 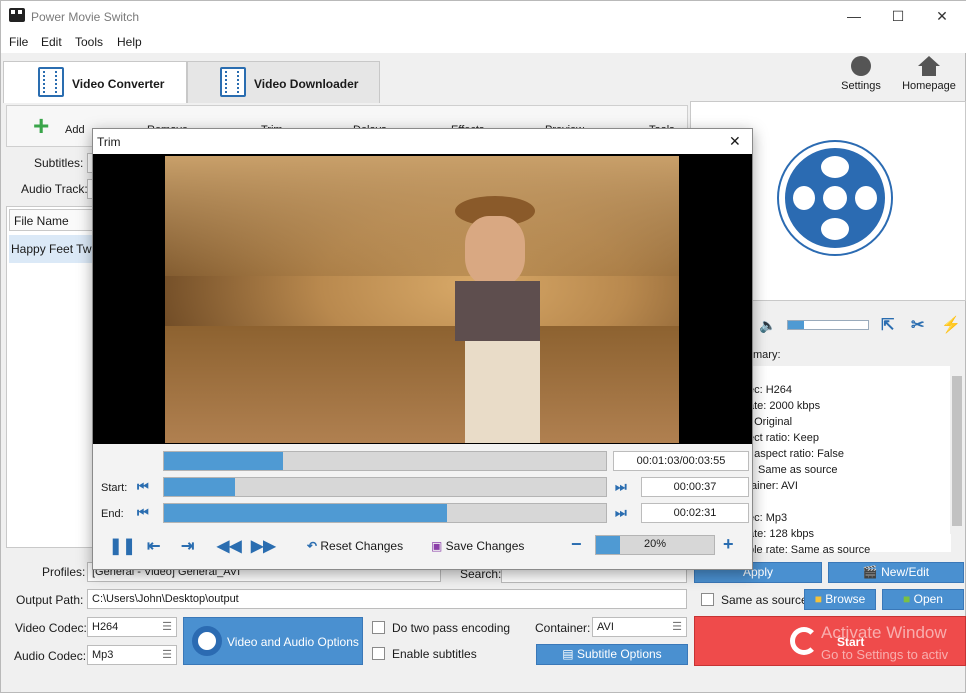 I want to click on summary-line: ple rate: Same as source, so click(x=809, y=550).